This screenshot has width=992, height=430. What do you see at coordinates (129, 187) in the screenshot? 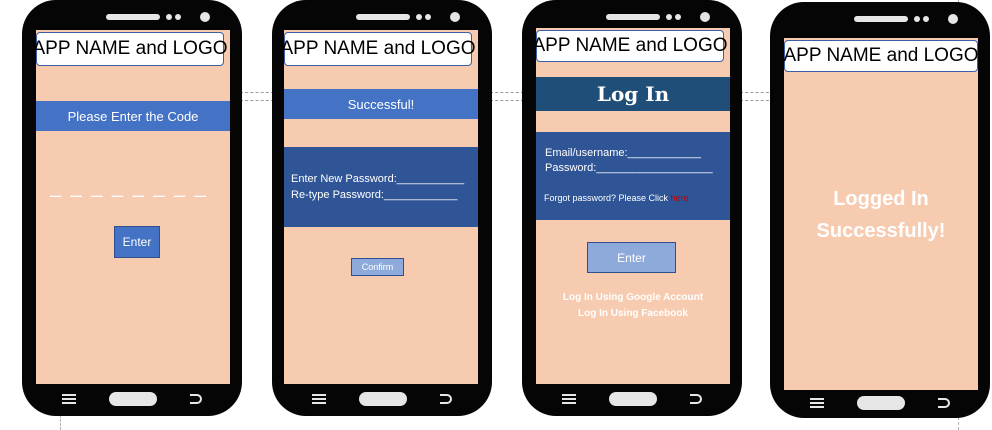
I see `code-input: _ _ _ _ _ _ _ _` at bounding box center [129, 187].